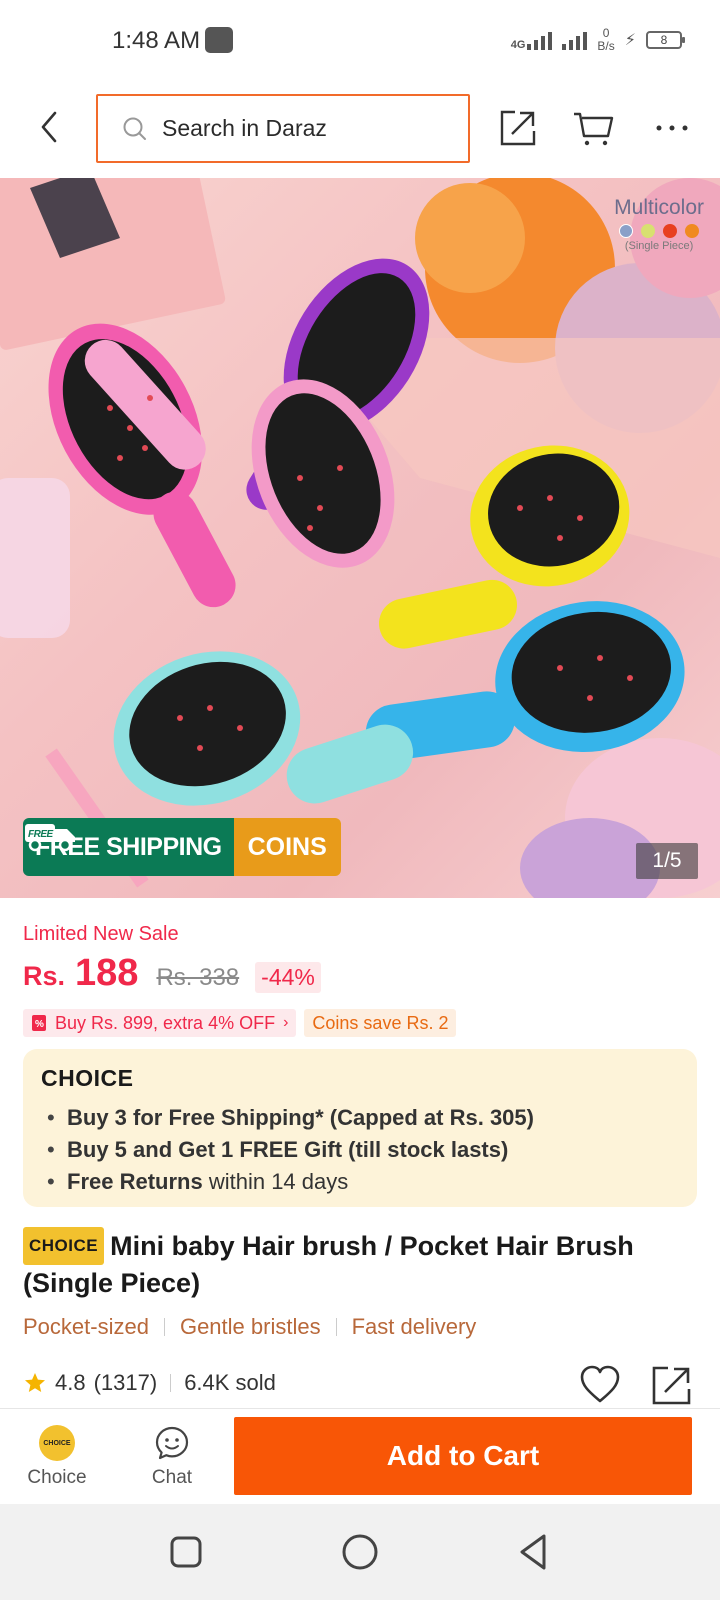 Image resolution: width=720 pixels, height=1600 pixels. I want to click on free-shipping-badge: FREE FREE SHIPPING COINS, so click(182, 847).